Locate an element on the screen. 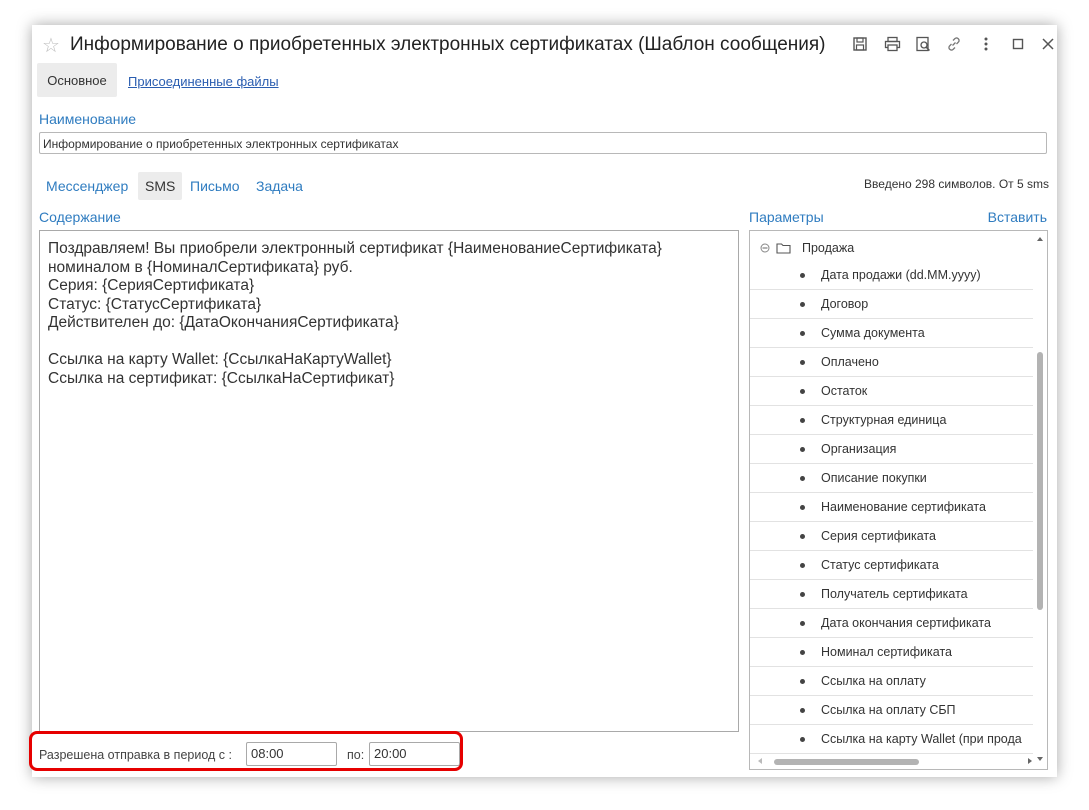 The height and width of the screenshot is (810, 1089). name-label: Наименование is located at coordinates (88, 119).